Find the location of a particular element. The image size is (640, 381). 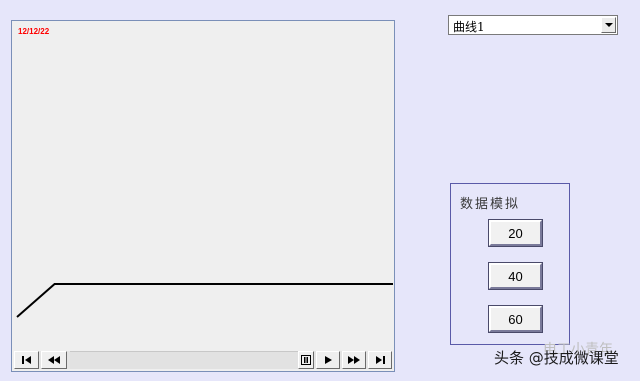

play-button is located at coordinates (328, 360).